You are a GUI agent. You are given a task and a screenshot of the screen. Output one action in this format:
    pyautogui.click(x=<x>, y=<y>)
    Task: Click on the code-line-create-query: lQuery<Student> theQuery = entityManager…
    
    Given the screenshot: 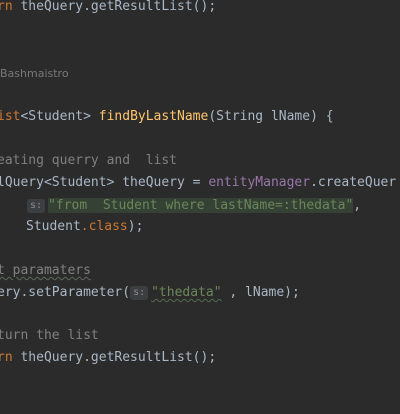 What is the action you would take?
    pyautogui.click(x=198, y=182)
    